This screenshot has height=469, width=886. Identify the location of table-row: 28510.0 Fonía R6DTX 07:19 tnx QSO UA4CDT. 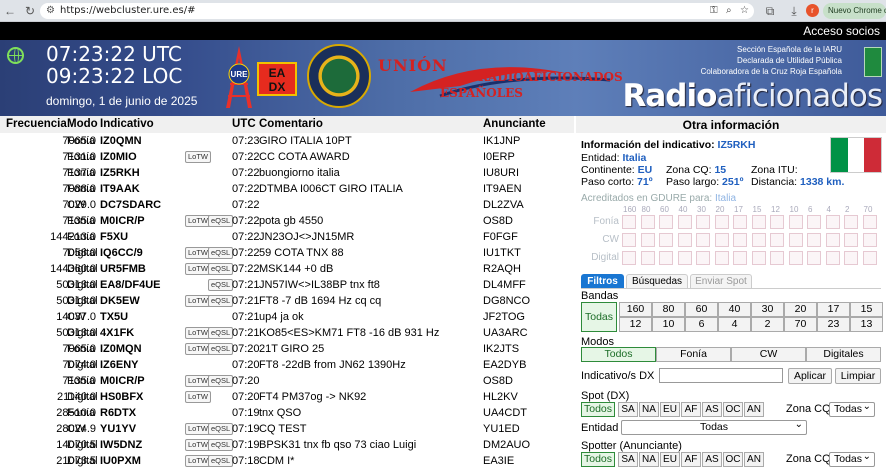
(287, 414).